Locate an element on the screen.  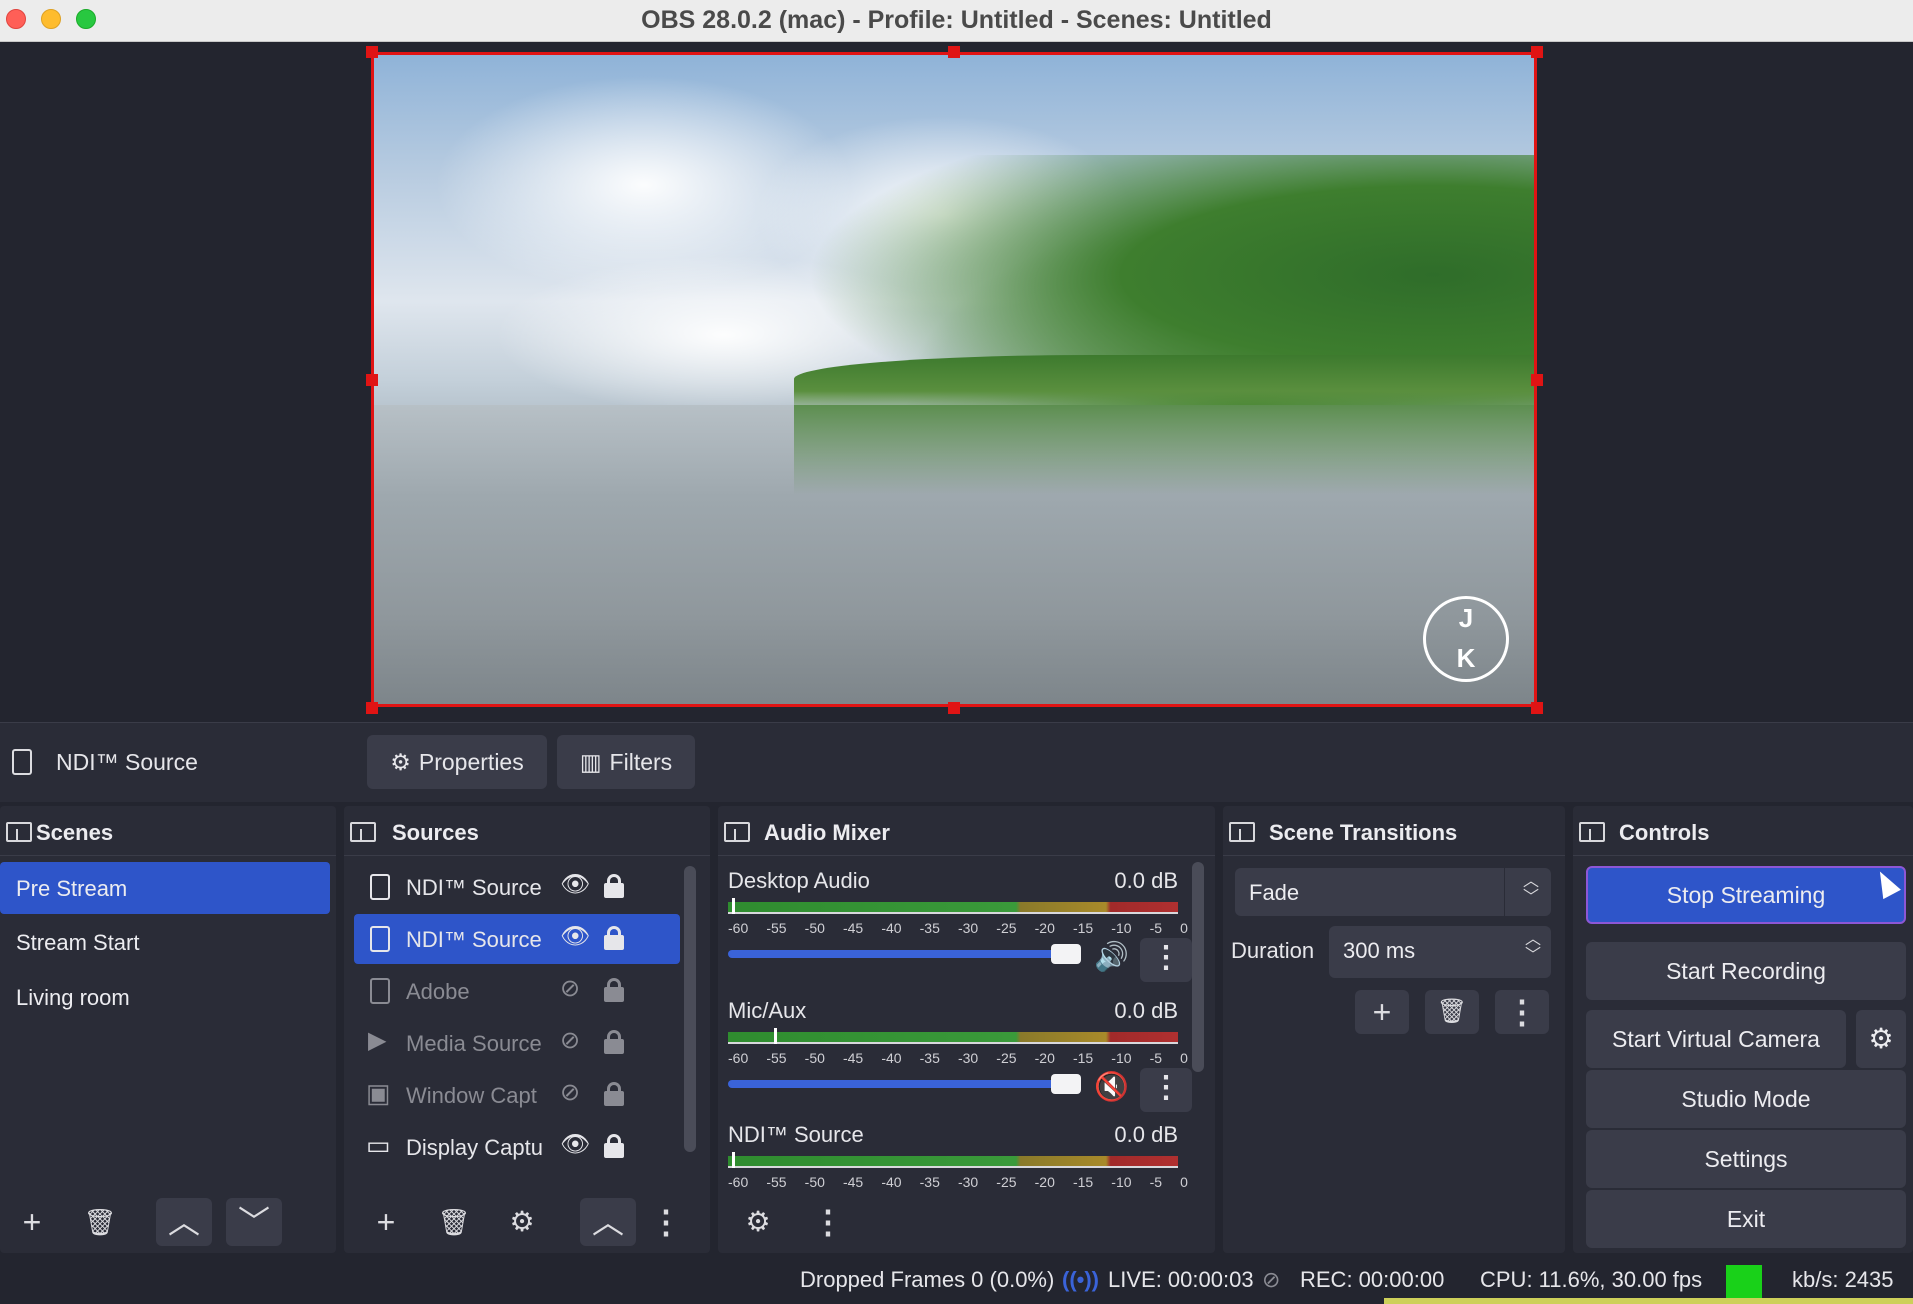
updown-icon: ︿ ﹀ is located at coordinates (1530, 889).